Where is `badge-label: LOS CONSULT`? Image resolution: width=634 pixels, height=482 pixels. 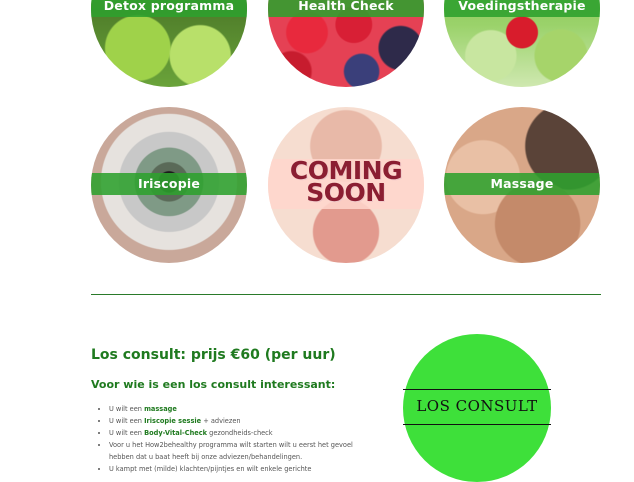 badge-label: LOS CONSULT is located at coordinates (477, 406).